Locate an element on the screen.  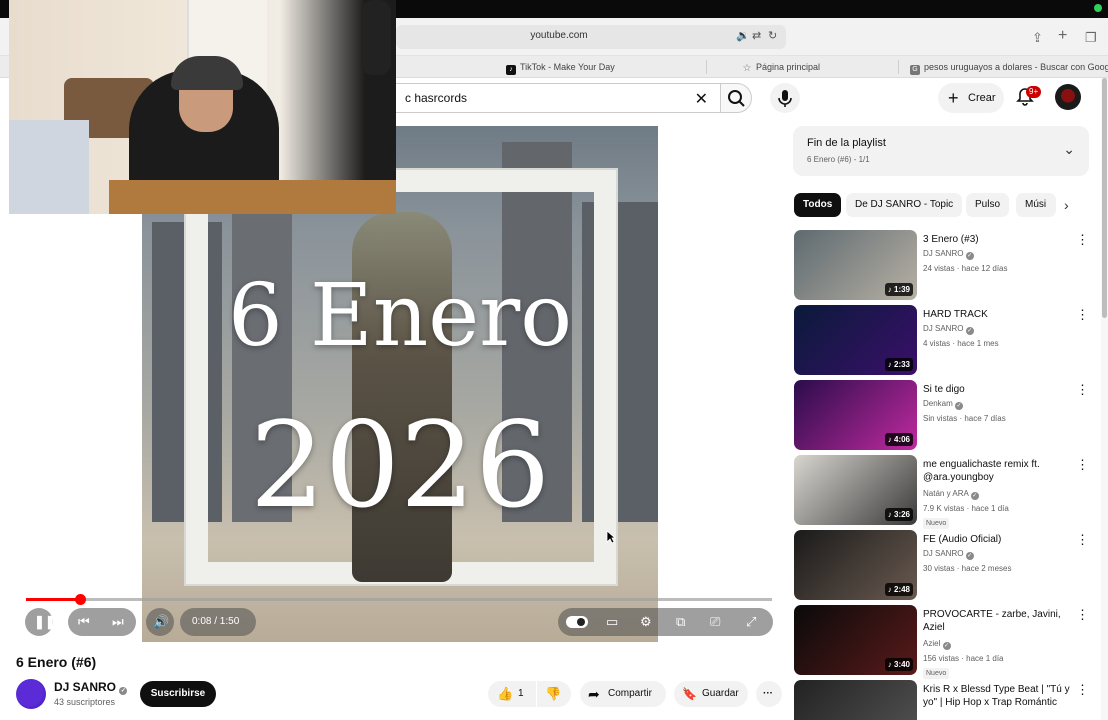
channel-name: DJ SANRO ✓ is located at coordinates (91, 687).